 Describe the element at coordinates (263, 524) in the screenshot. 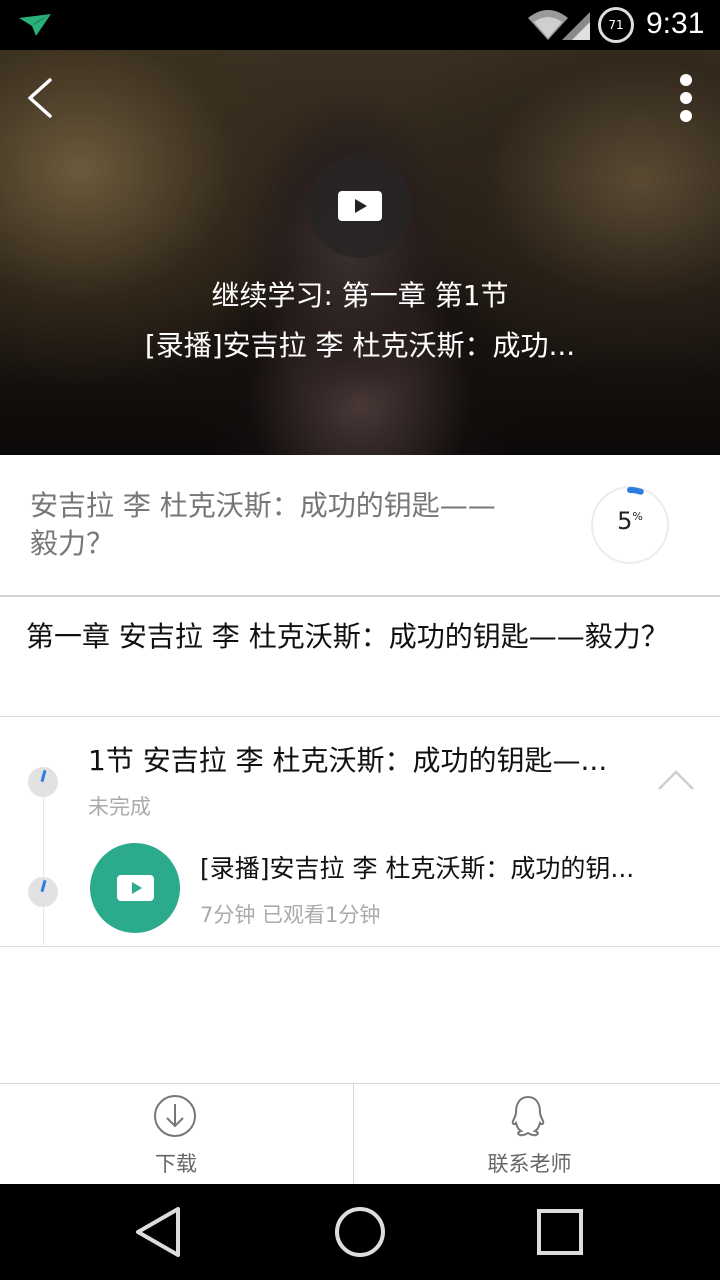

I see `course-title: 安吉拉 李 杜克沃斯：成功的钥匙——毅力？` at that location.